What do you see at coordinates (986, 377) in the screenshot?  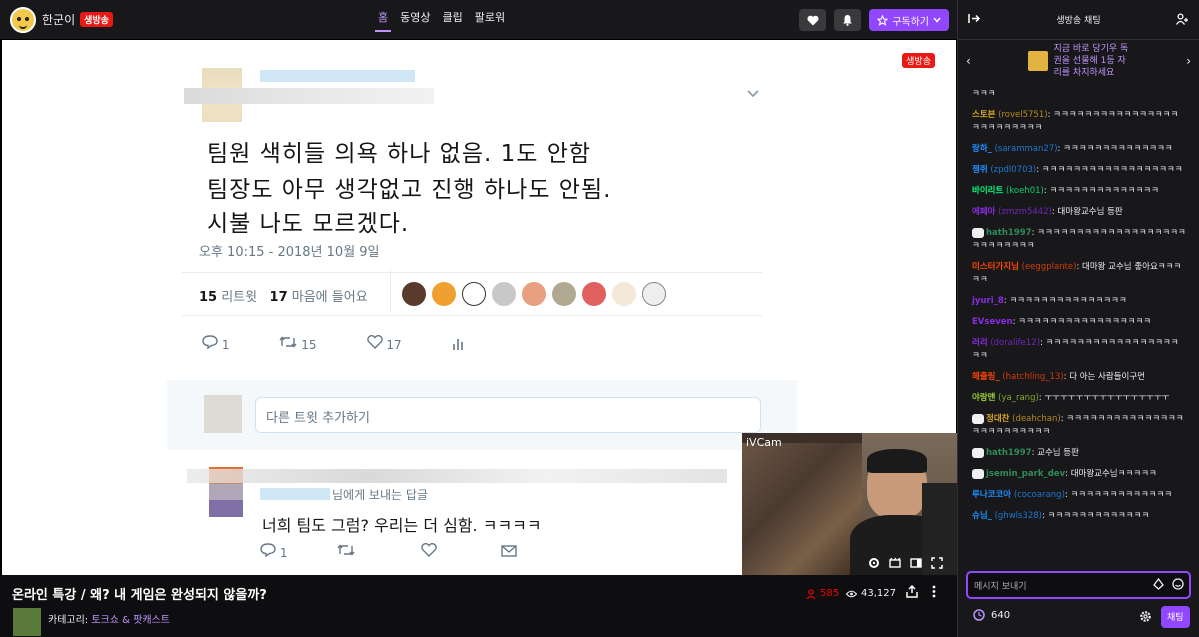 I see `chat-username: 해출링_` at bounding box center [986, 377].